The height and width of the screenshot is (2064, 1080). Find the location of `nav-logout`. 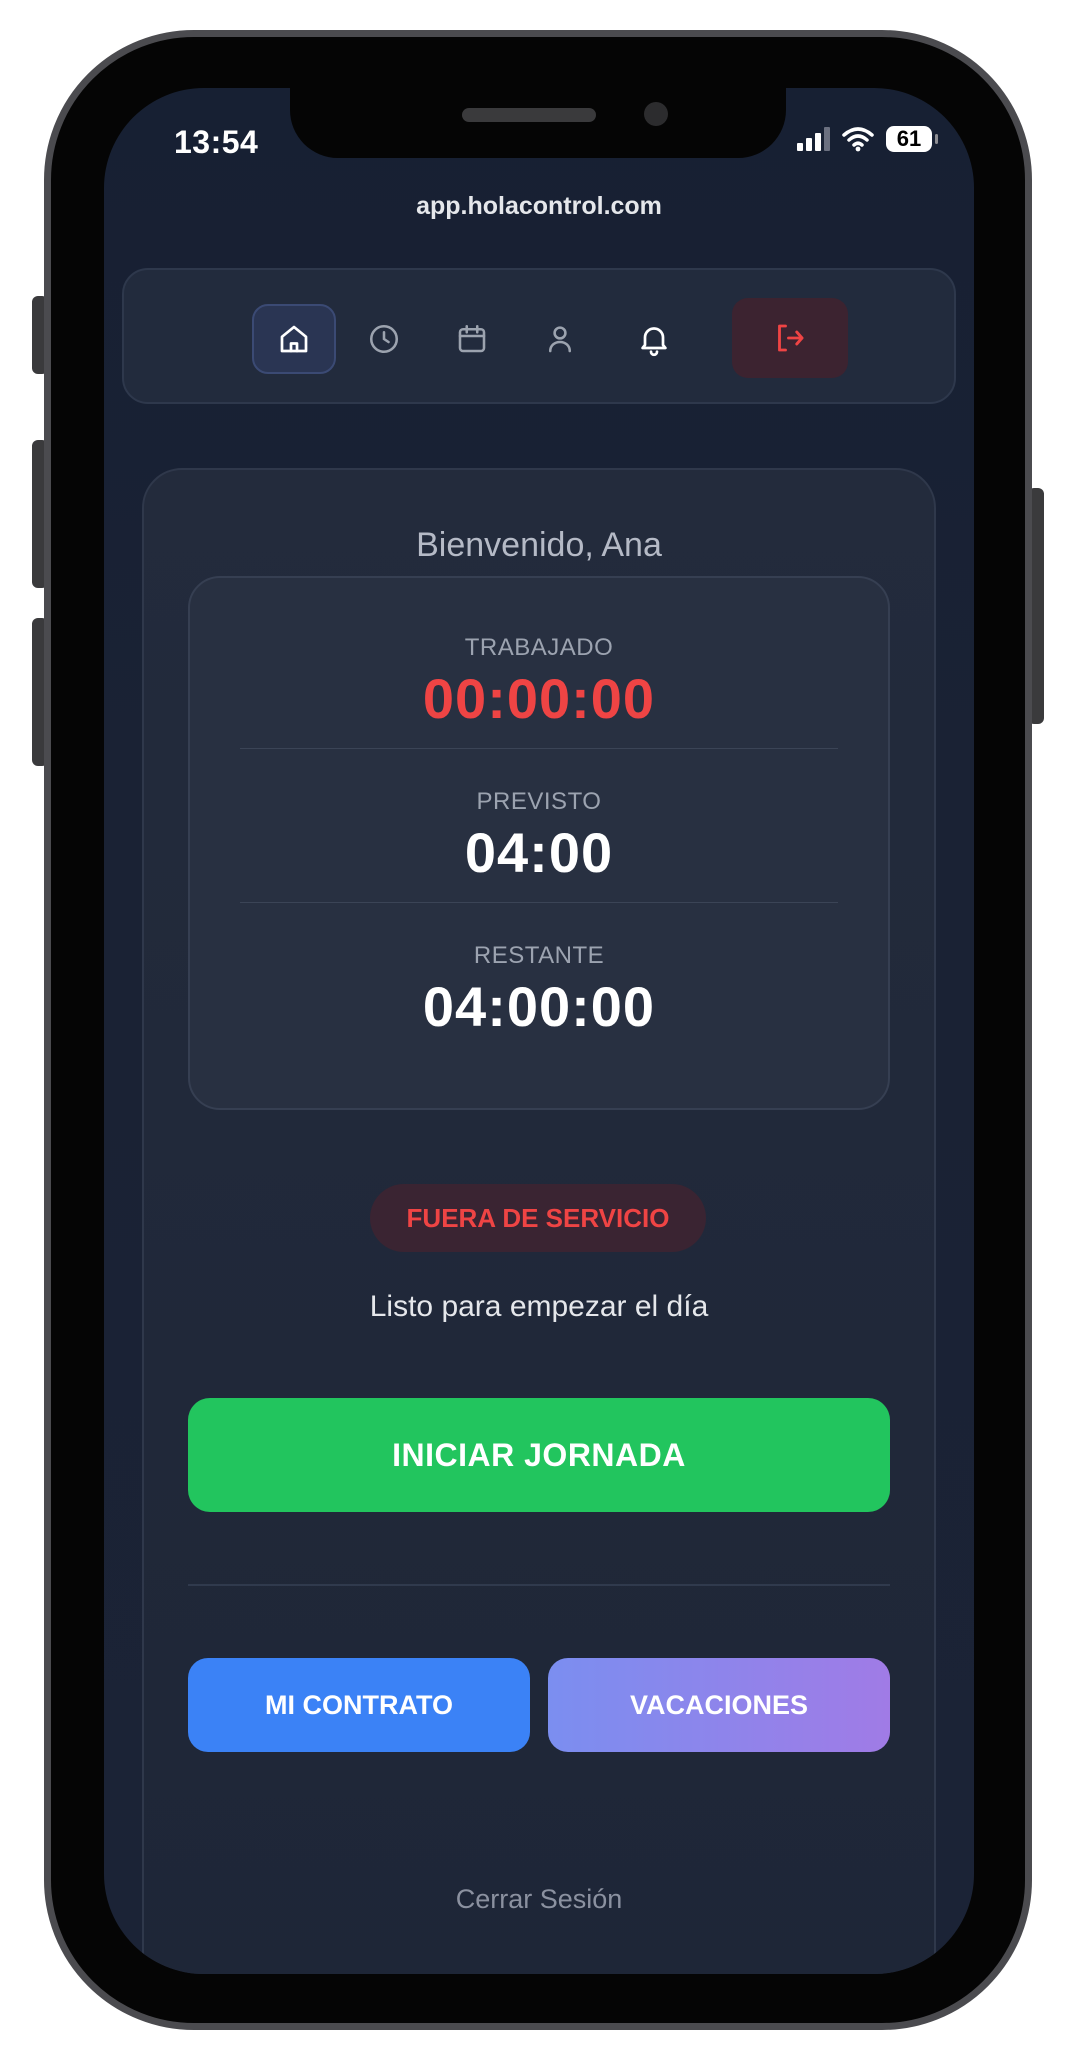

nav-logout is located at coordinates (790, 338).